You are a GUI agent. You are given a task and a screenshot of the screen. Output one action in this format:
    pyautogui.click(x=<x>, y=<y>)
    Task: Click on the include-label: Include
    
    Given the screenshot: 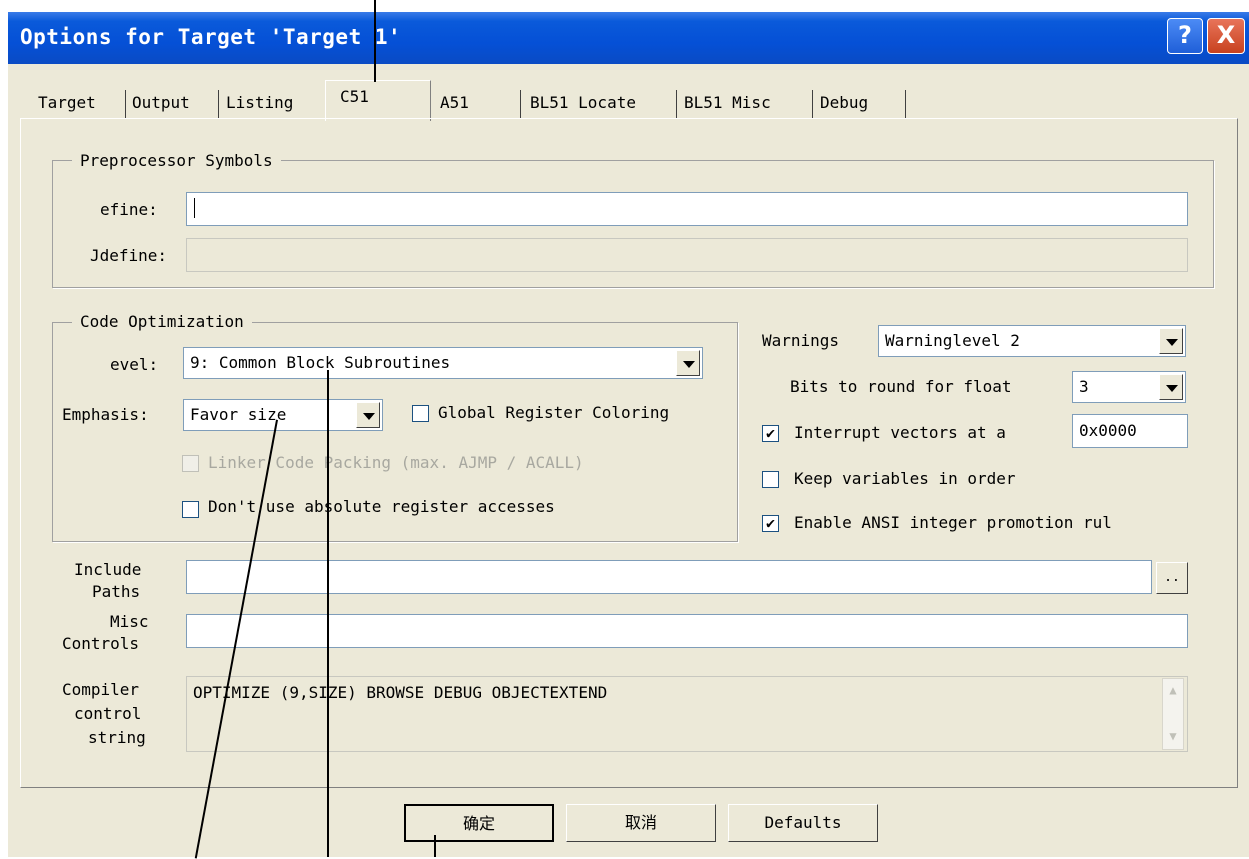 What is the action you would take?
    pyautogui.click(x=108, y=569)
    